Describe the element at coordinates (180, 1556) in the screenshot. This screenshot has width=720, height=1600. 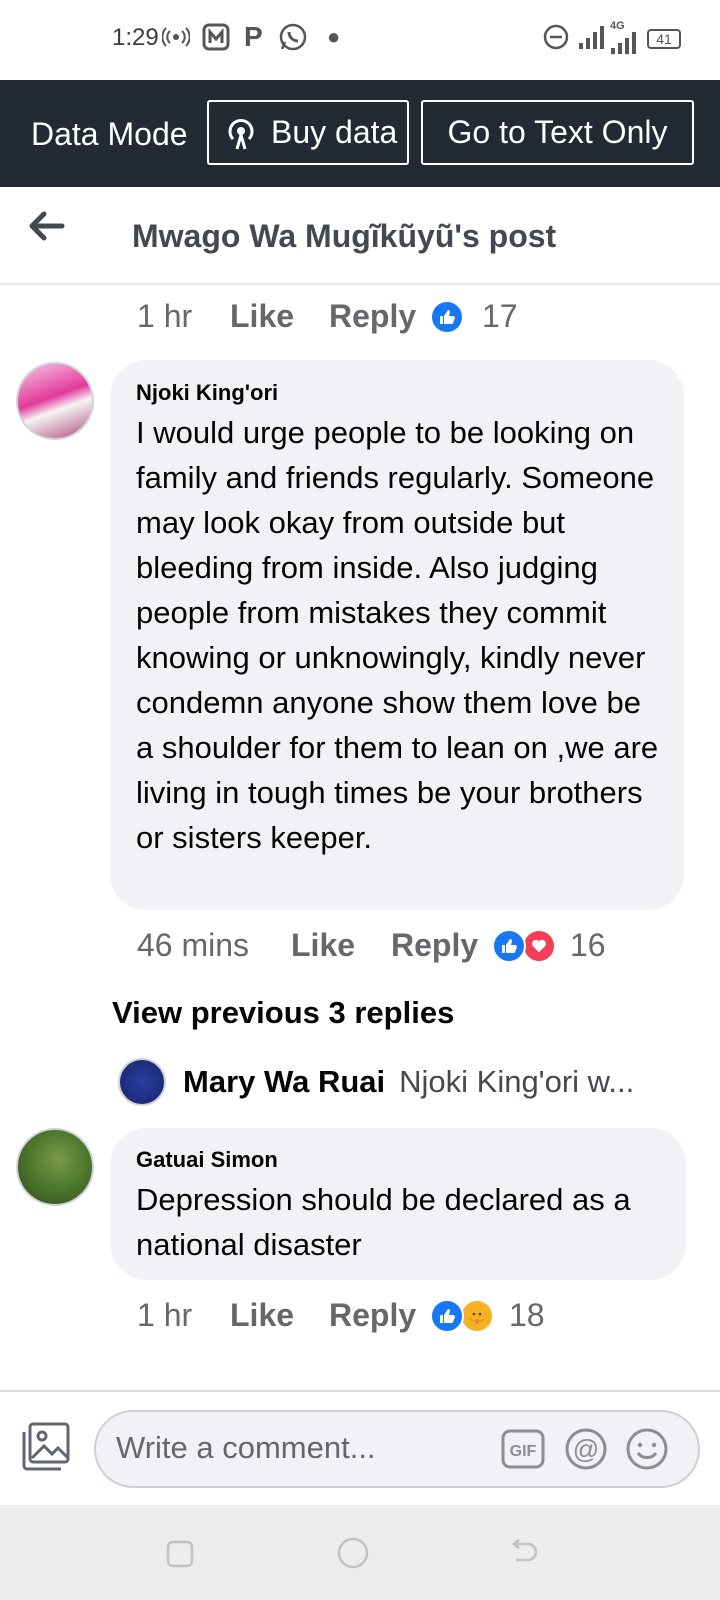
I see `recents-icon` at that location.